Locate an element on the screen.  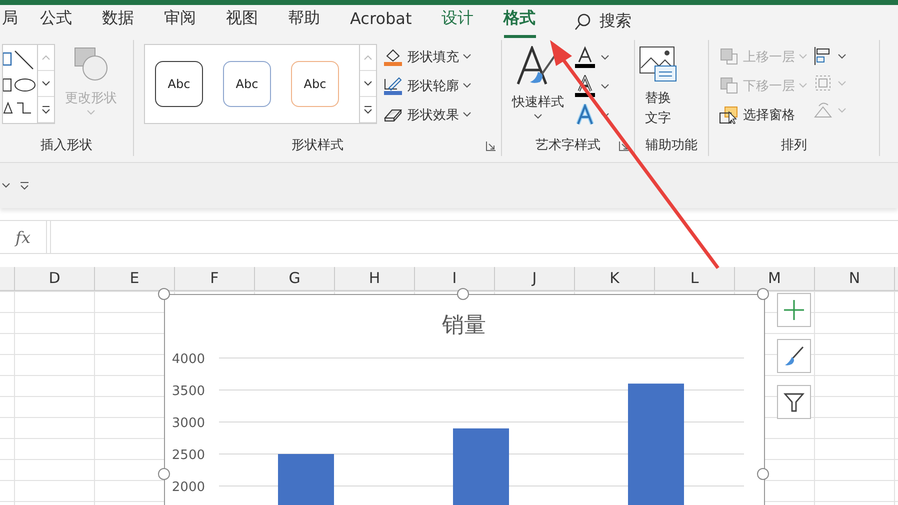
group-label: 形状样式 is located at coordinates (318, 145).